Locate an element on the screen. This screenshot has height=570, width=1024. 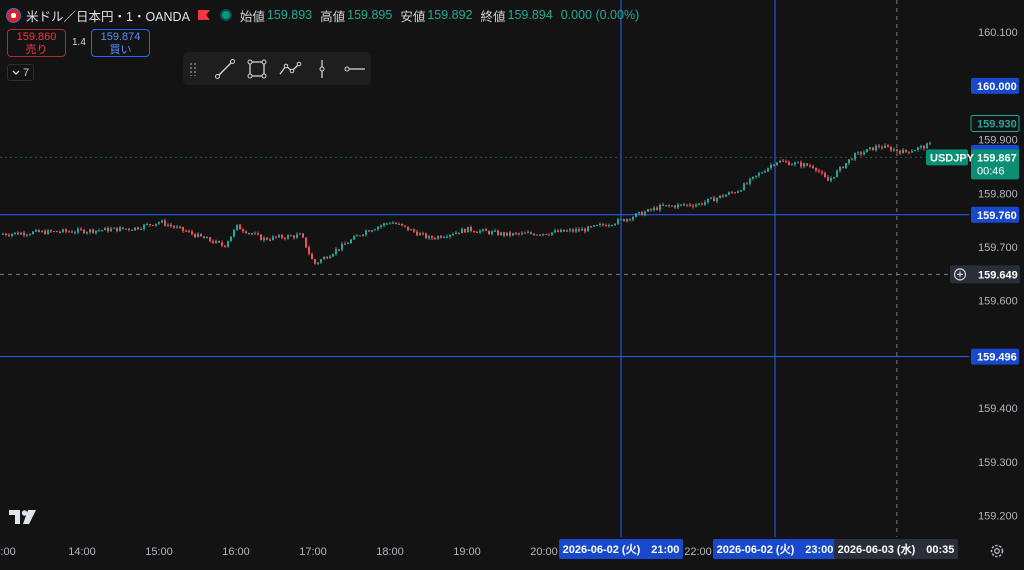
trend-line-icon is located at coordinates (224, 68).